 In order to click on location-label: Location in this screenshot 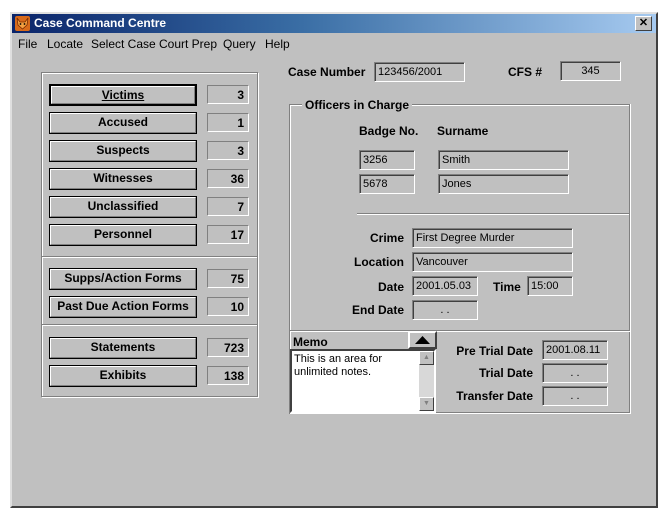, I will do `click(379, 262)`.